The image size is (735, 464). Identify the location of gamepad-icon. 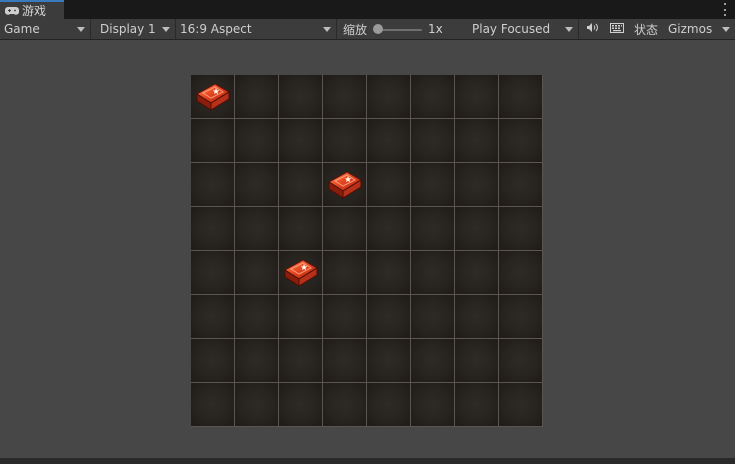
(12, 11).